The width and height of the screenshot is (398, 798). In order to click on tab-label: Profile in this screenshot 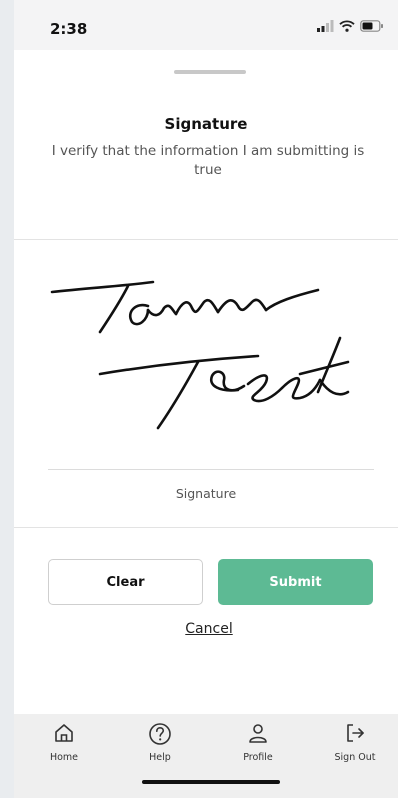, I will do `click(258, 757)`.